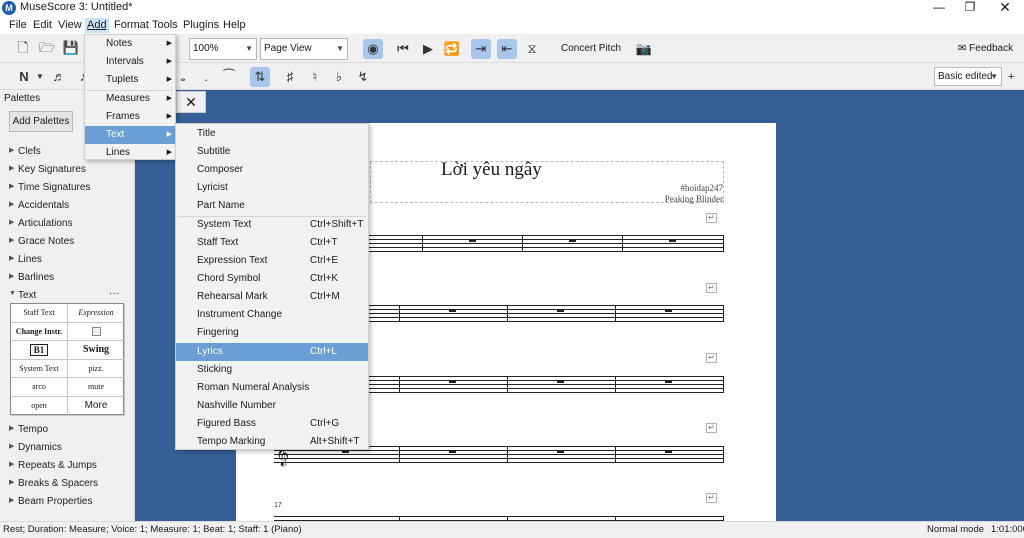 The image size is (1024, 538). What do you see at coordinates (22, 295) in the screenshot?
I see `palette-text: ▼ Text` at bounding box center [22, 295].